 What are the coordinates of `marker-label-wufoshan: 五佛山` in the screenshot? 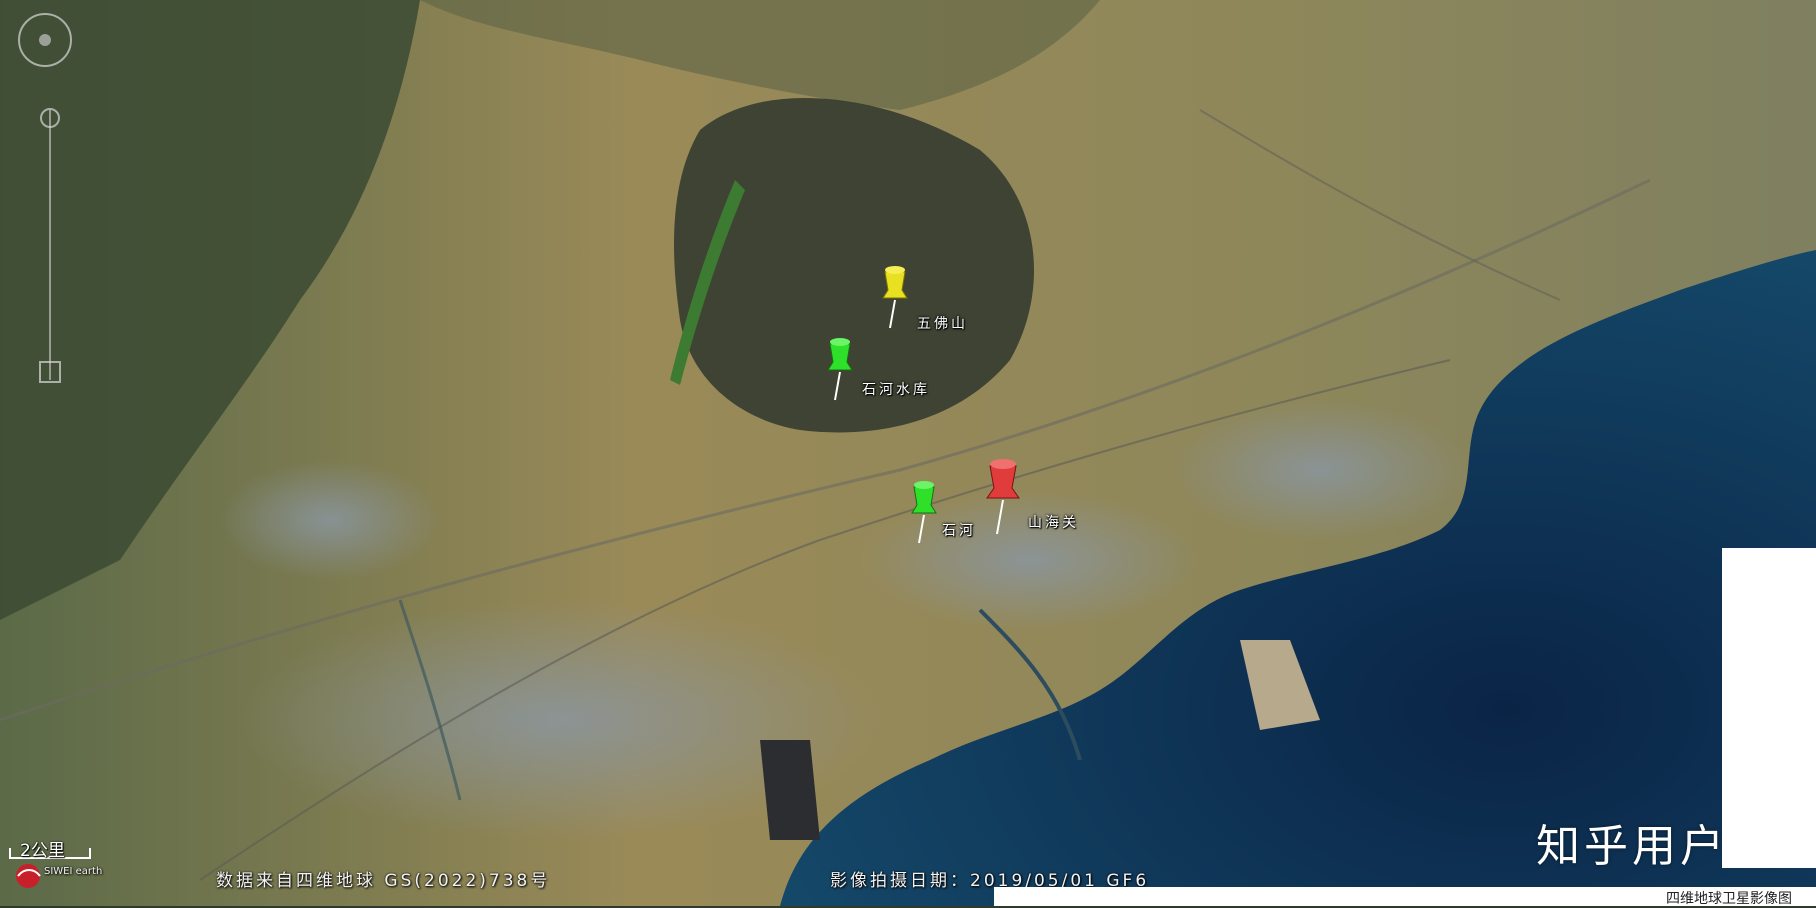 It's located at (942, 324).